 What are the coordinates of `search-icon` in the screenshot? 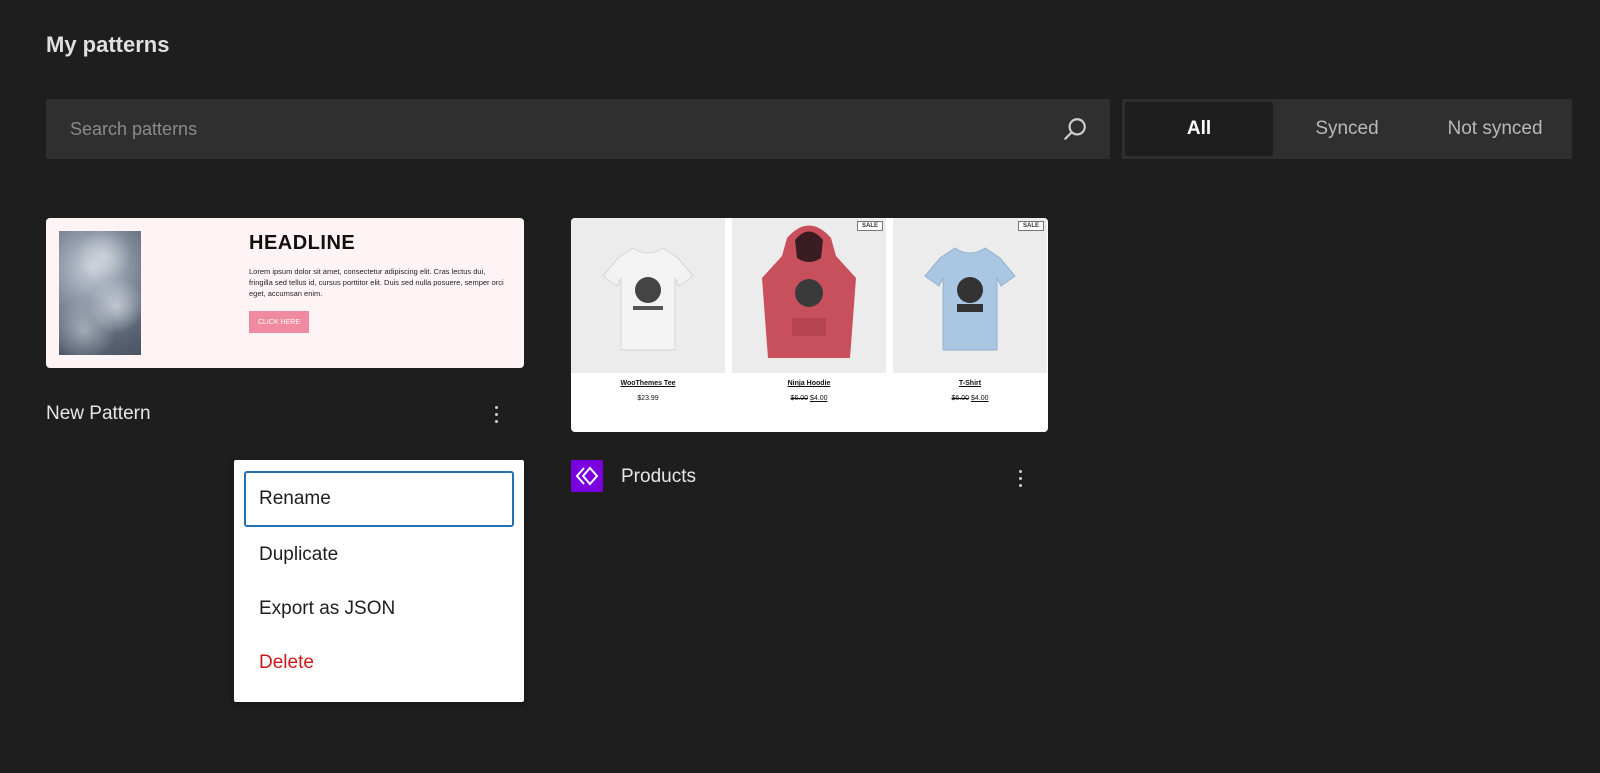 It's located at (1075, 129).